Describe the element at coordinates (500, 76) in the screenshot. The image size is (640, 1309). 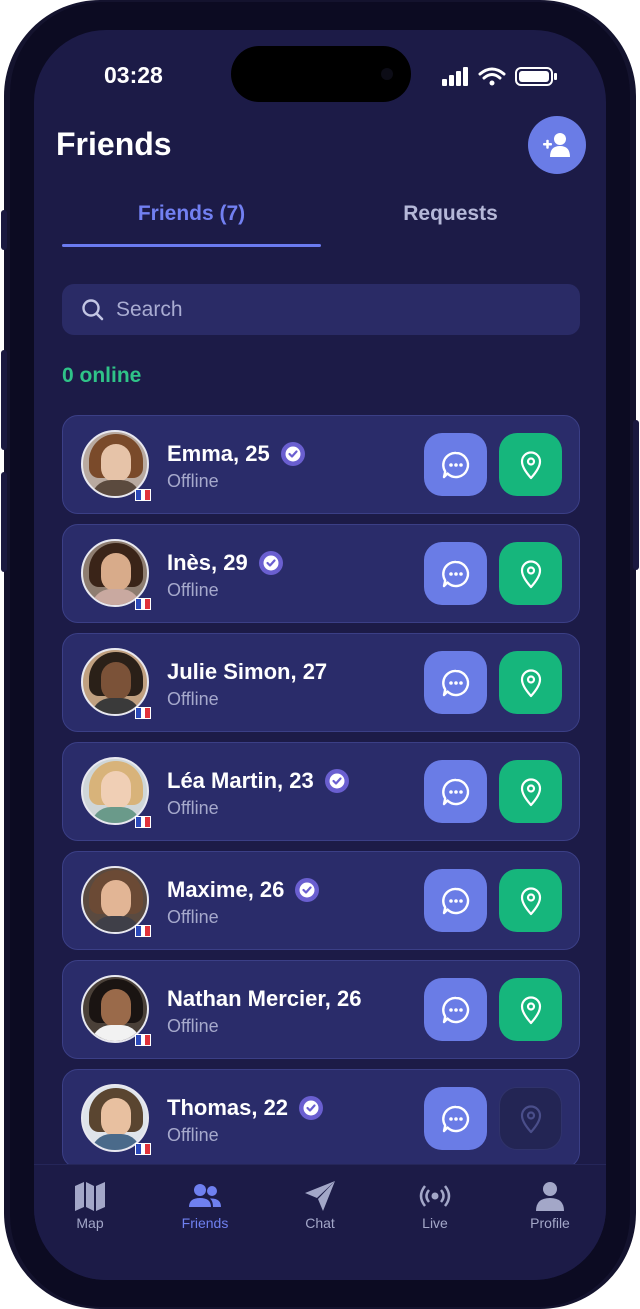
I see `status-icons` at that location.